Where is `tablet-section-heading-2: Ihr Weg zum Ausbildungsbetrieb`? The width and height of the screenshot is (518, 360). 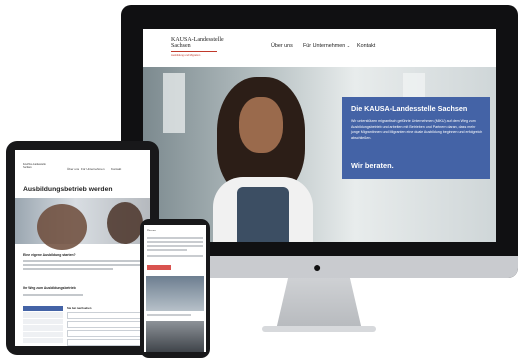 tablet-section-heading-2: Ihr Weg zum Ausbildungsbetrieb is located at coordinates (49, 288).